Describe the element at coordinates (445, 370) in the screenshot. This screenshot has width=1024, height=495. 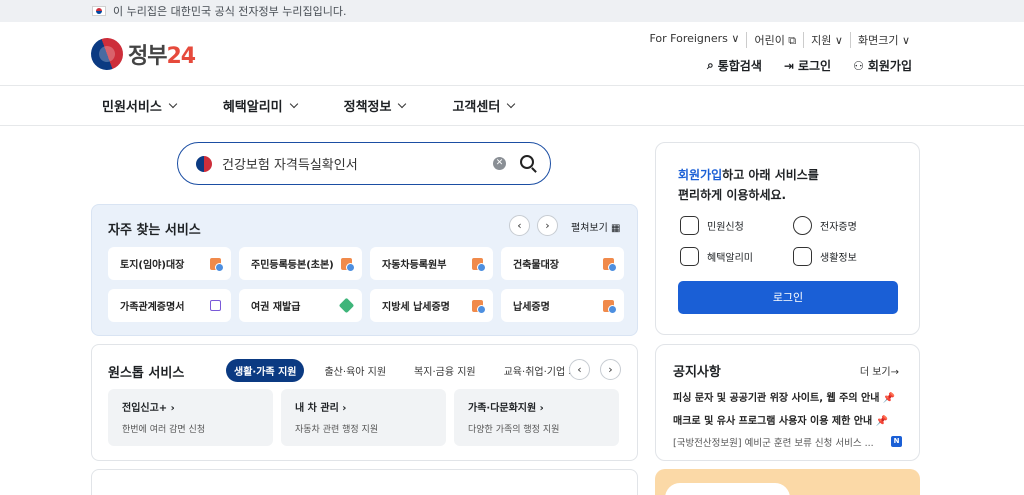
I see `tab-welfare-finance: 복지·금융 지원` at that location.